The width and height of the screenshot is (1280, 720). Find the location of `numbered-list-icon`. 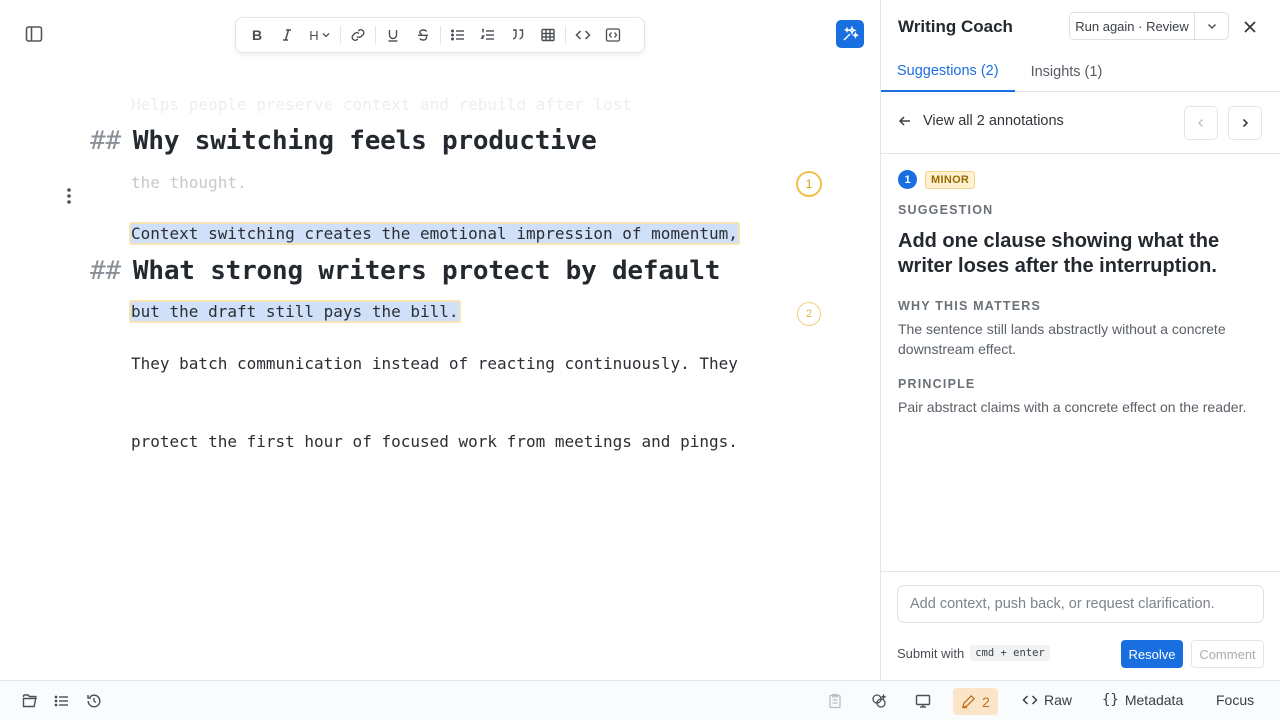

numbered-list-icon is located at coordinates (487, 34).